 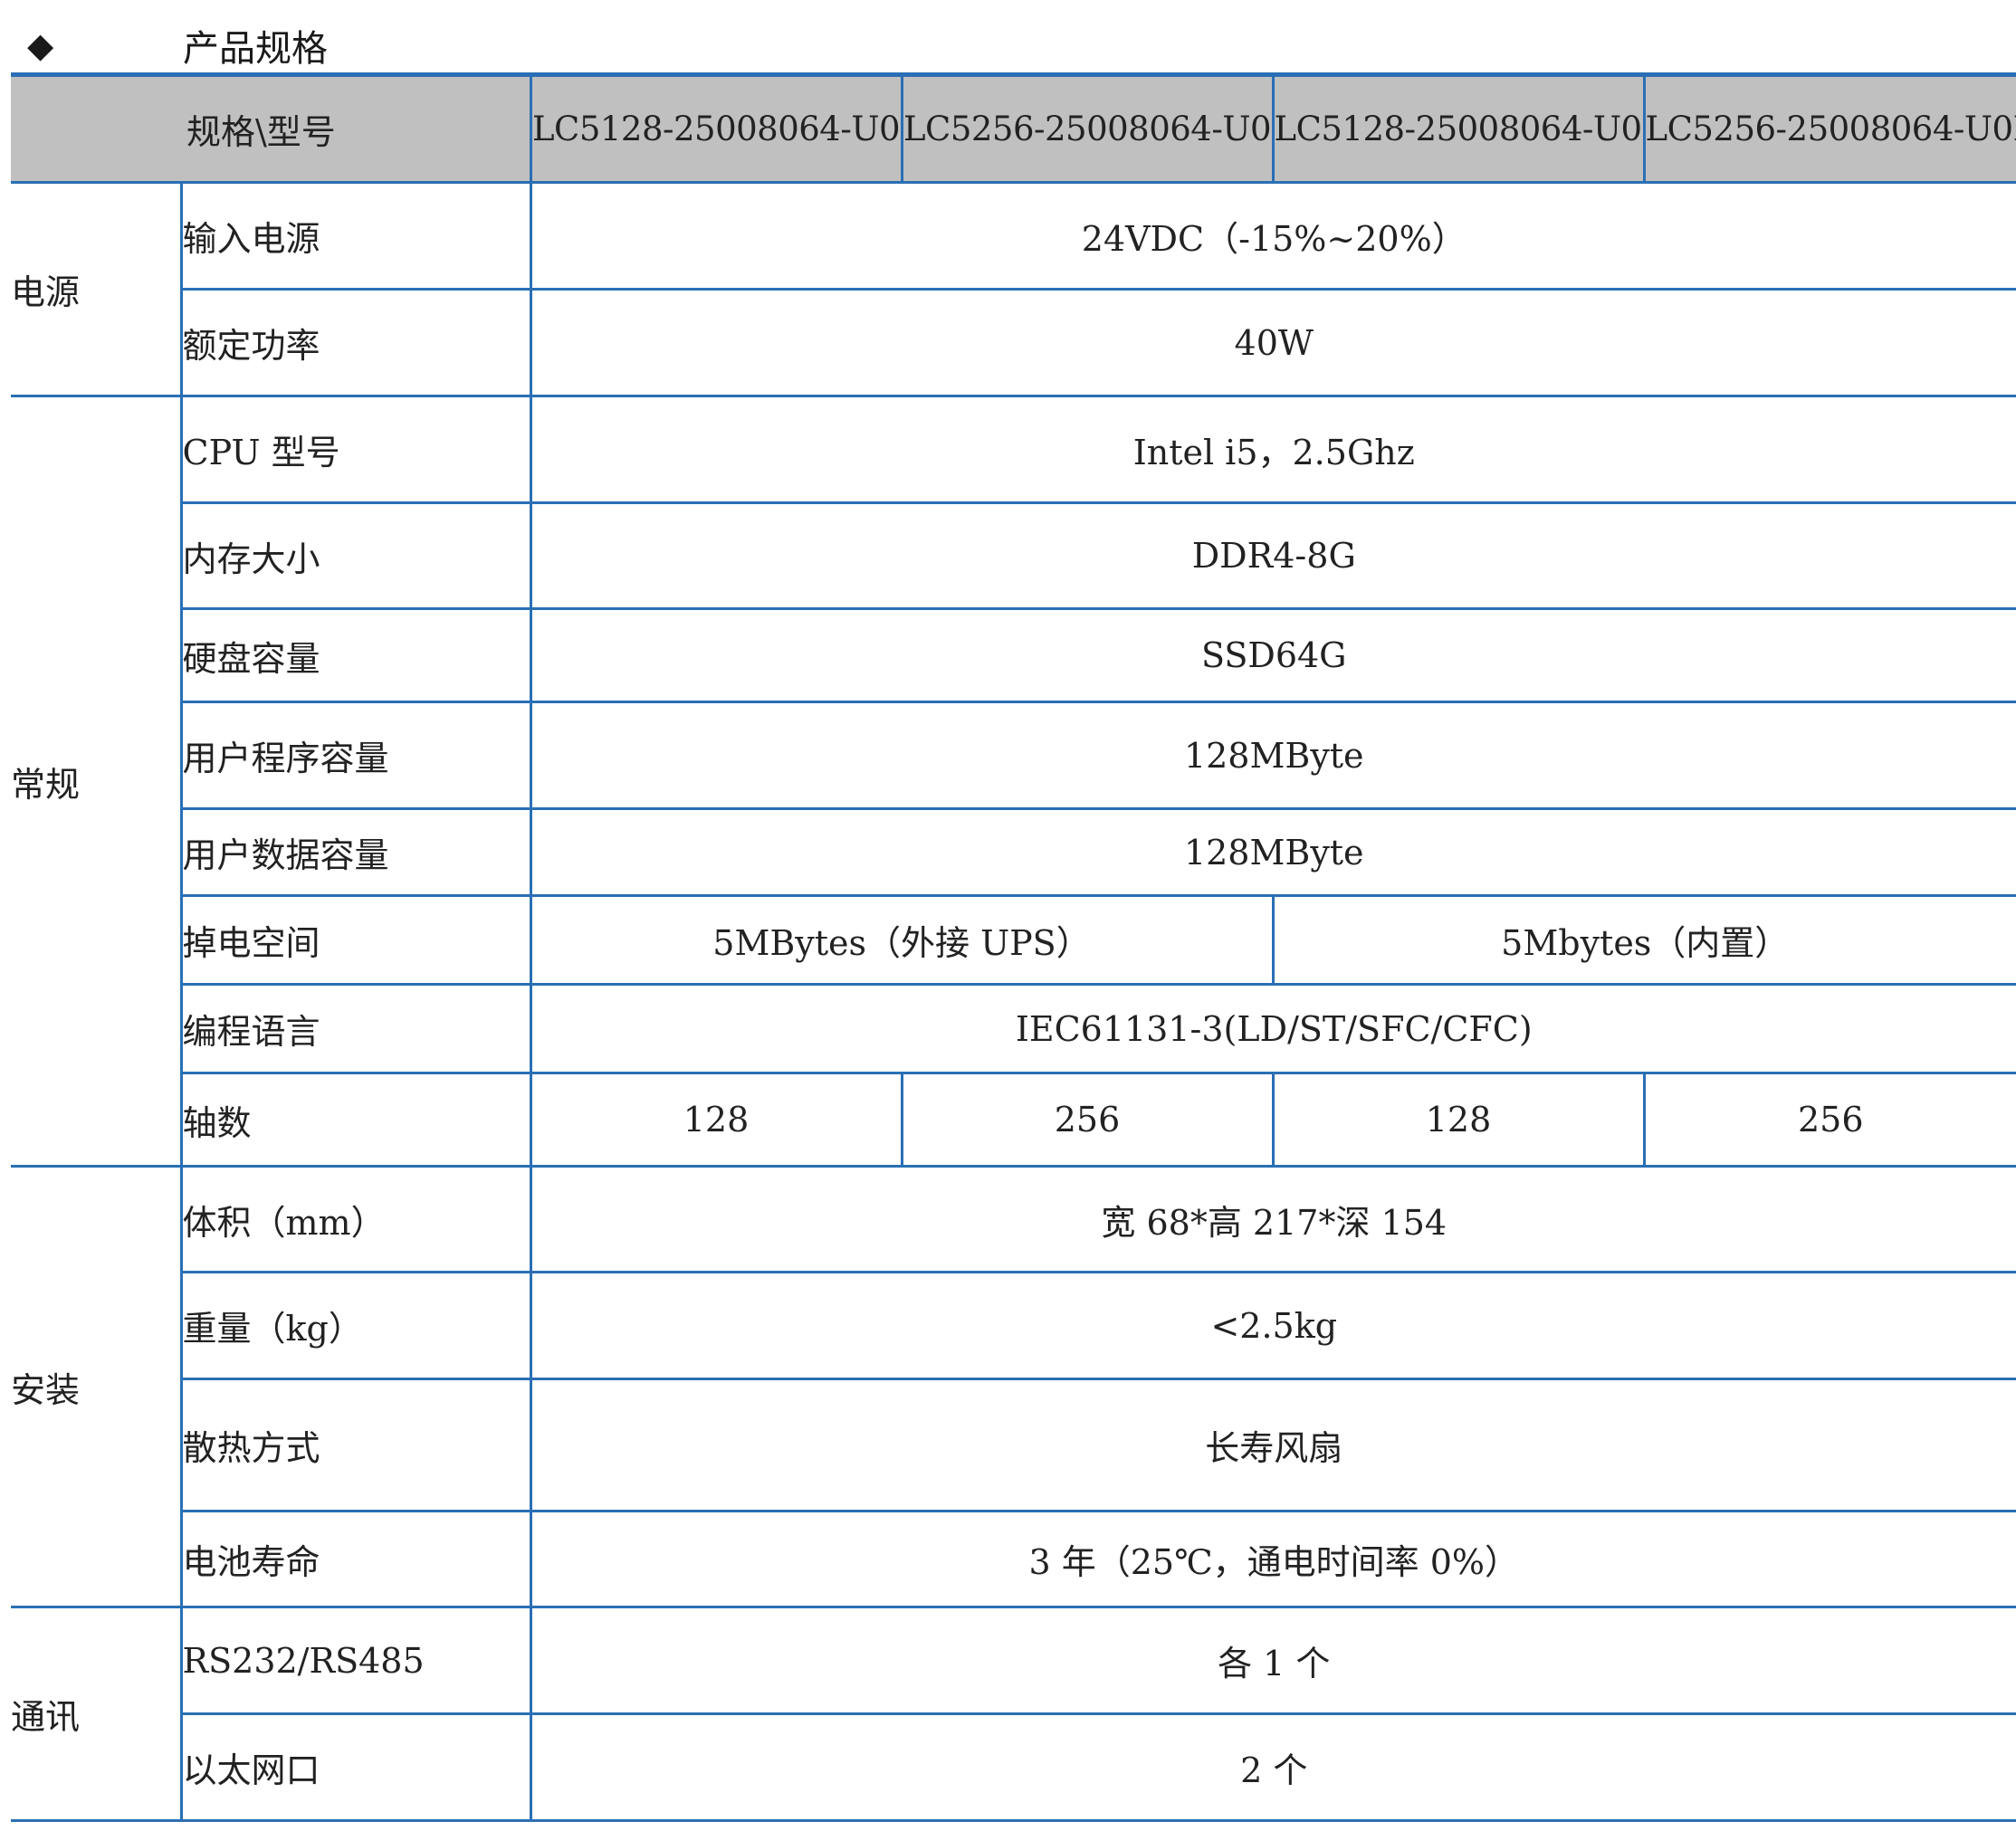 What do you see at coordinates (1272, 1445) in the screenshot?
I see `param-value: 长寿风扇` at bounding box center [1272, 1445].